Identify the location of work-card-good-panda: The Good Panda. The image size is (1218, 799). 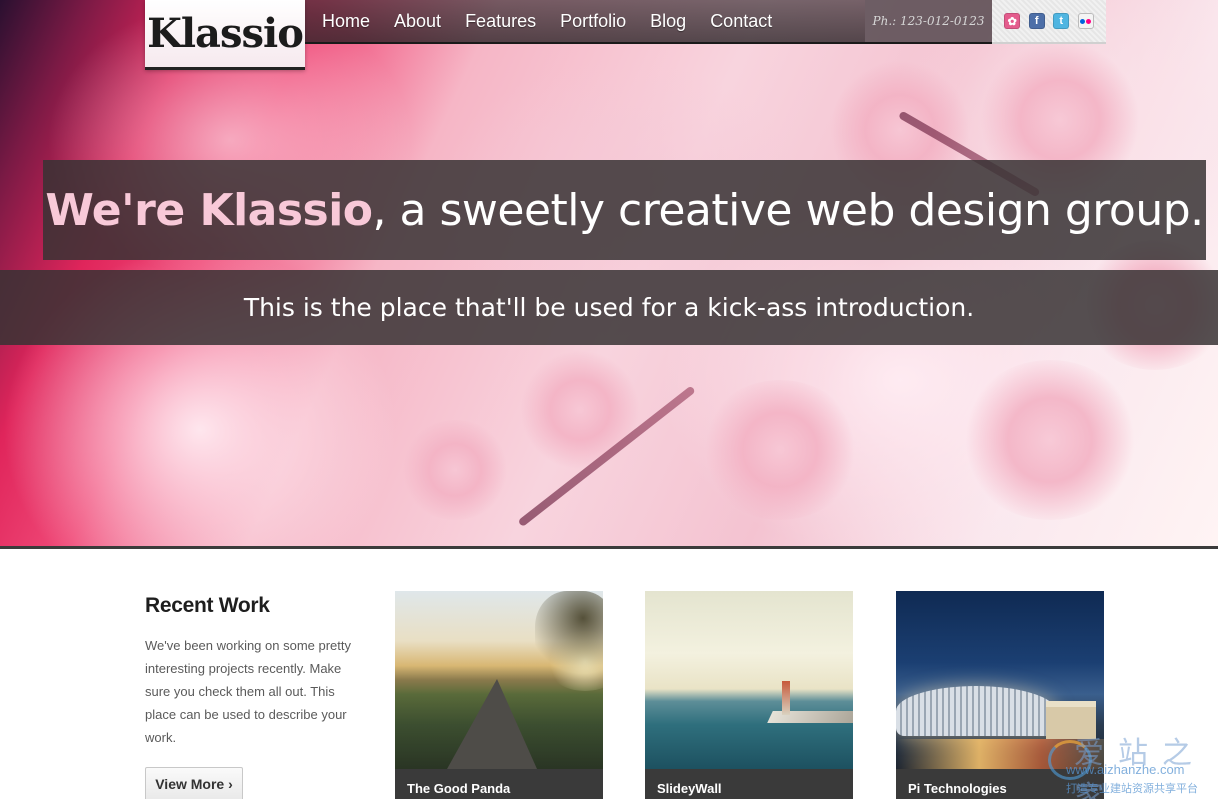
(499, 695).